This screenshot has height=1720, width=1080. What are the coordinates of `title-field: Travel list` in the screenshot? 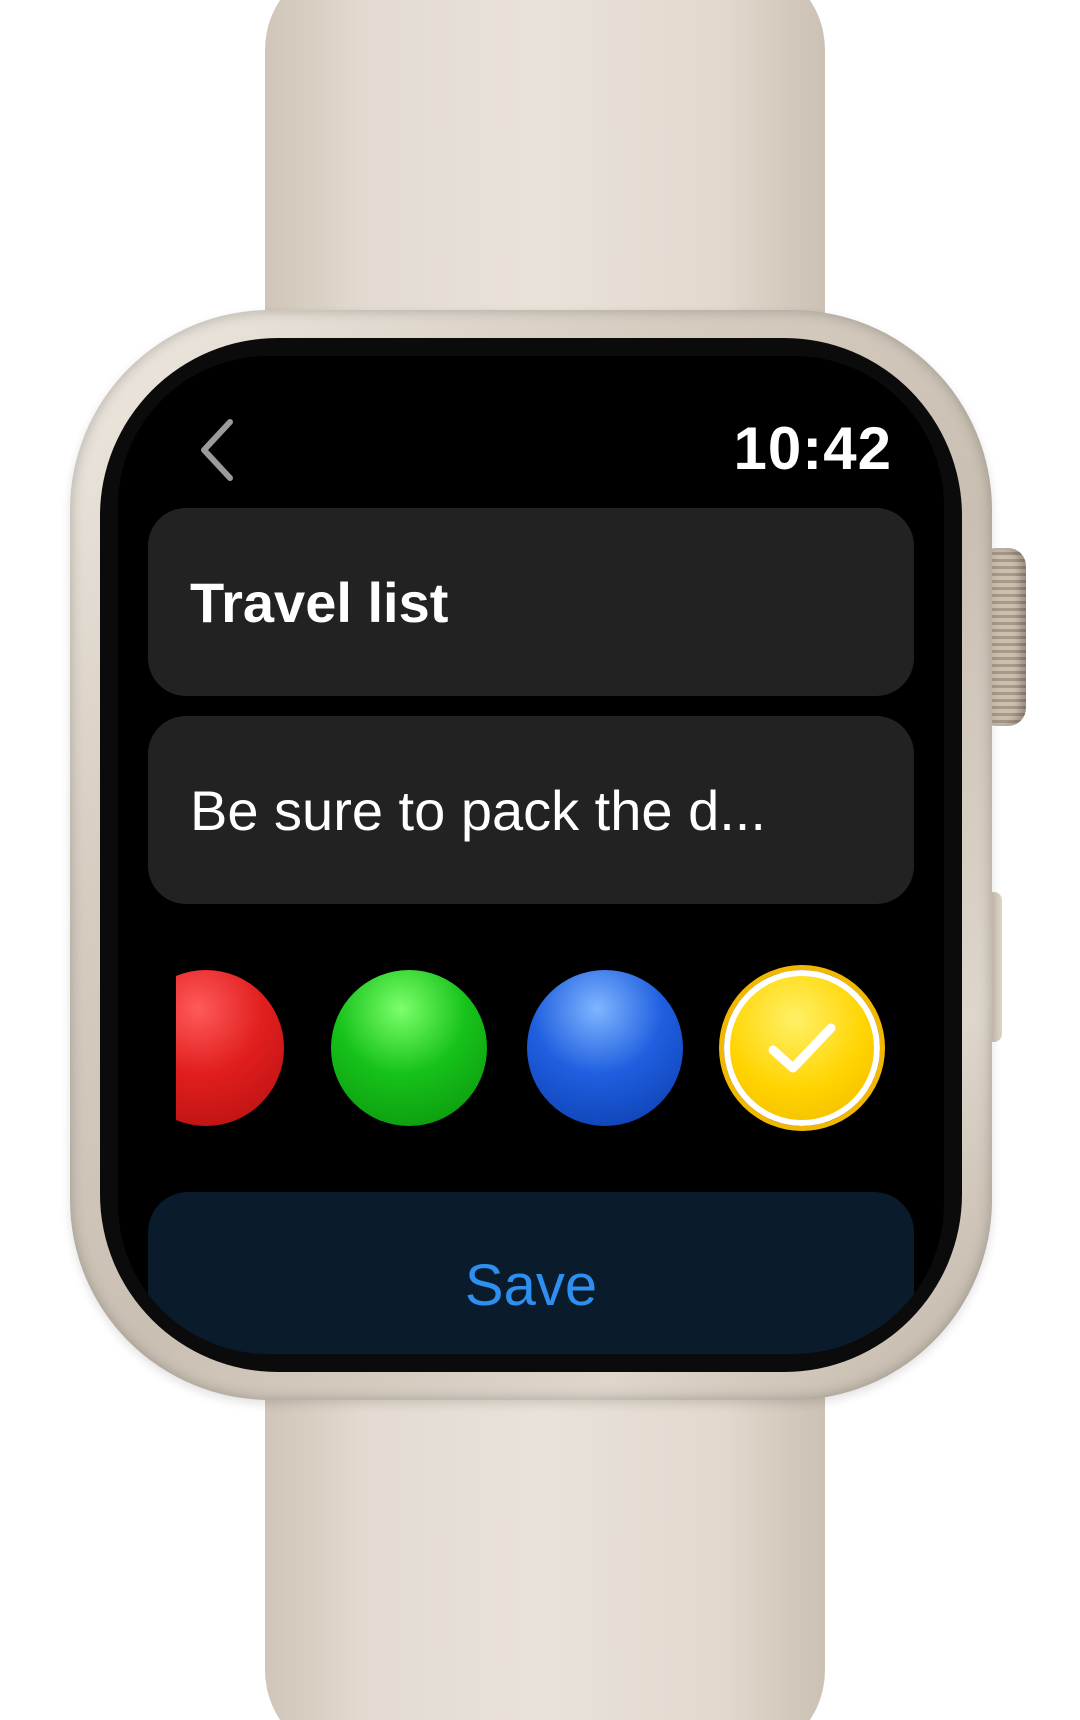 It's located at (531, 602).